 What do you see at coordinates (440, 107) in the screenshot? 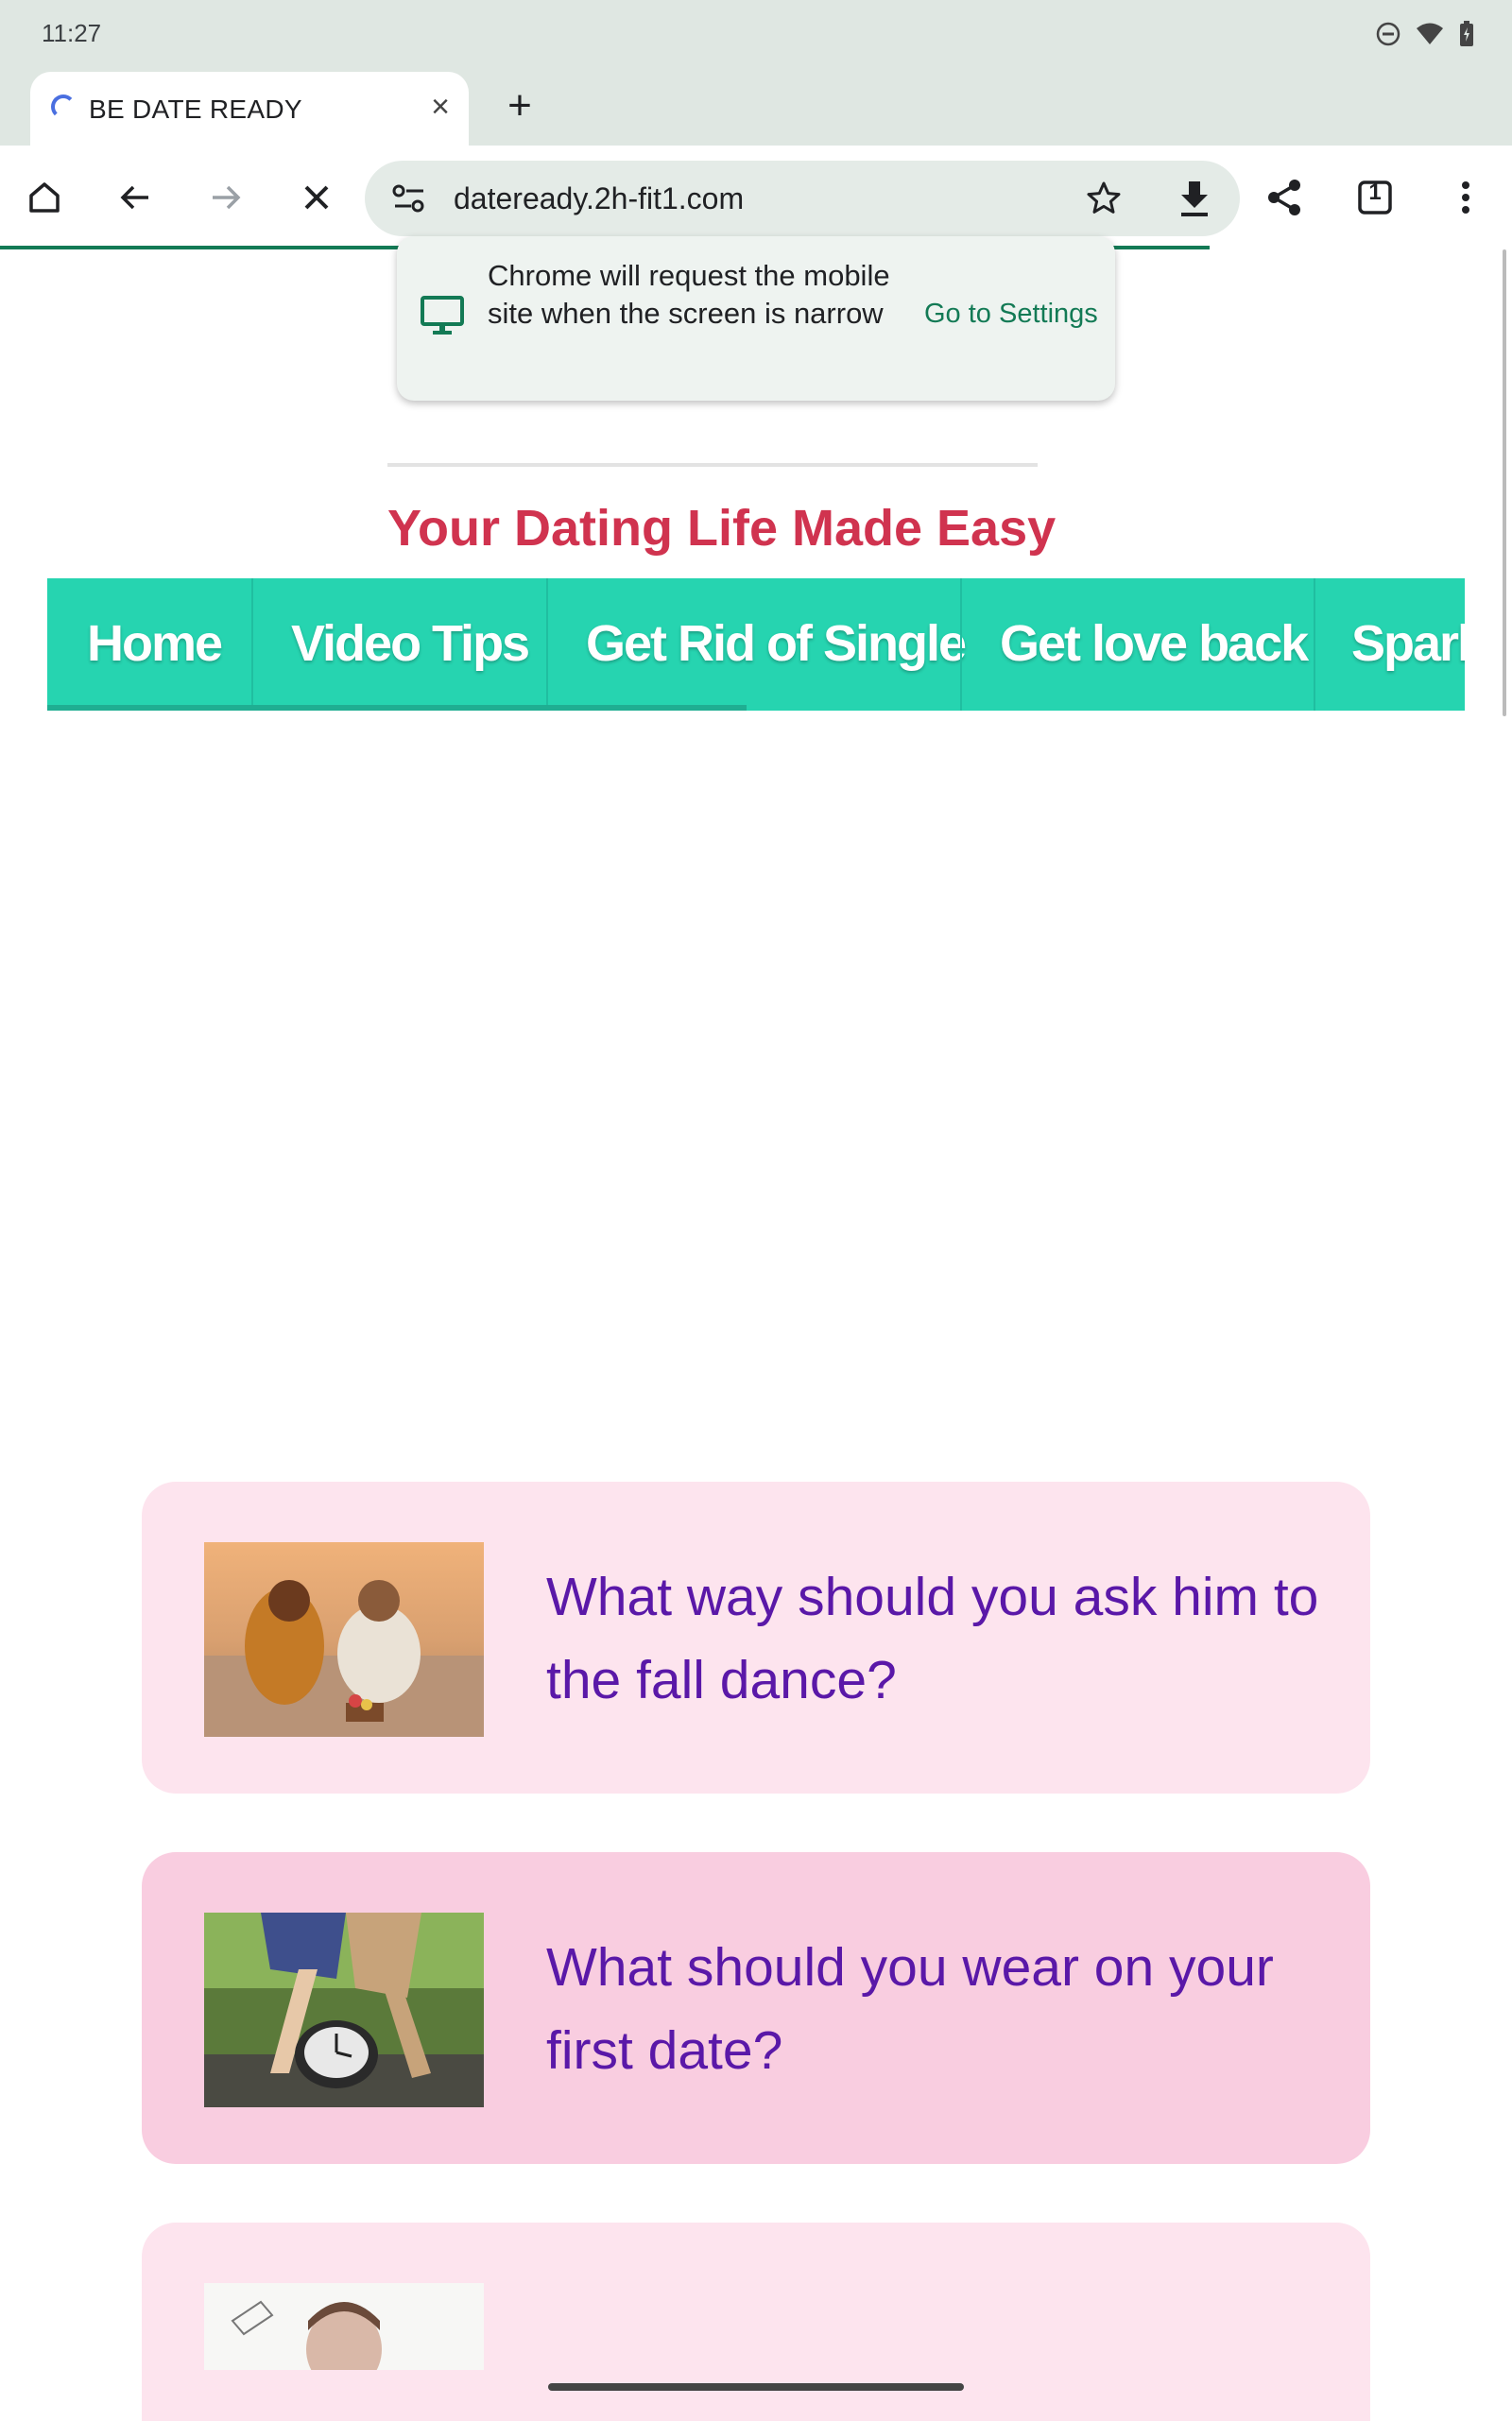
I see `tab-close-button: ×` at bounding box center [440, 107].